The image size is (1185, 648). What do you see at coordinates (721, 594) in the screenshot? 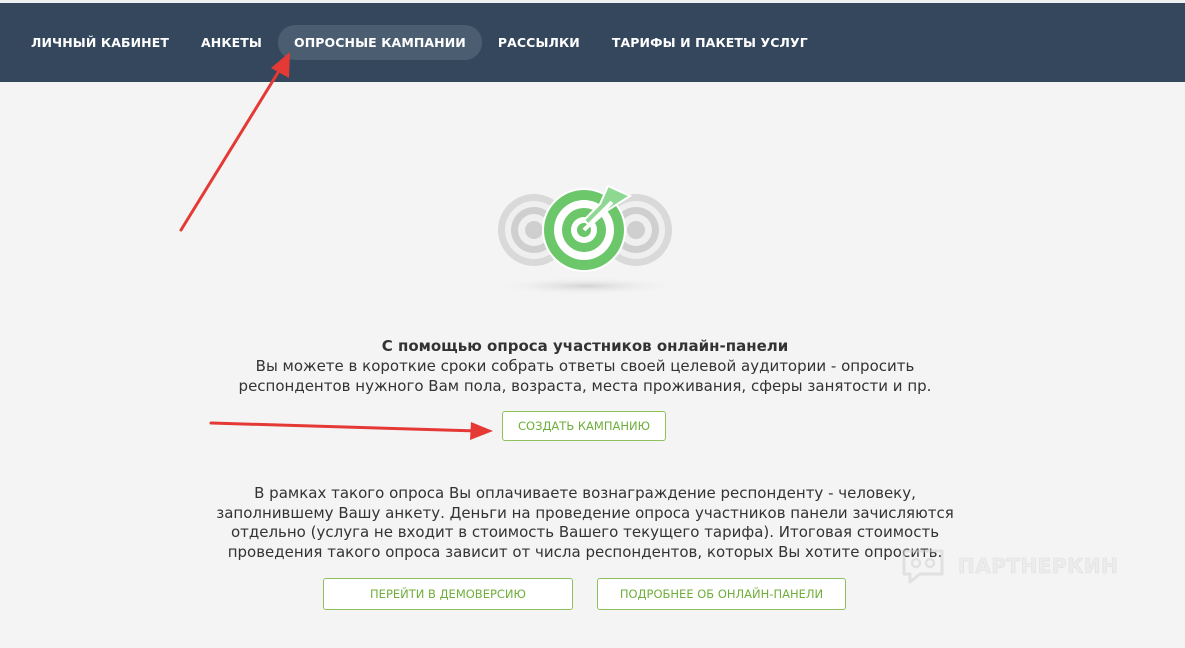
I see `online-panel-details-button: ПОДРОБНЕЕ ОБ ОНЛАЙН-ПАНЕЛИ` at bounding box center [721, 594].